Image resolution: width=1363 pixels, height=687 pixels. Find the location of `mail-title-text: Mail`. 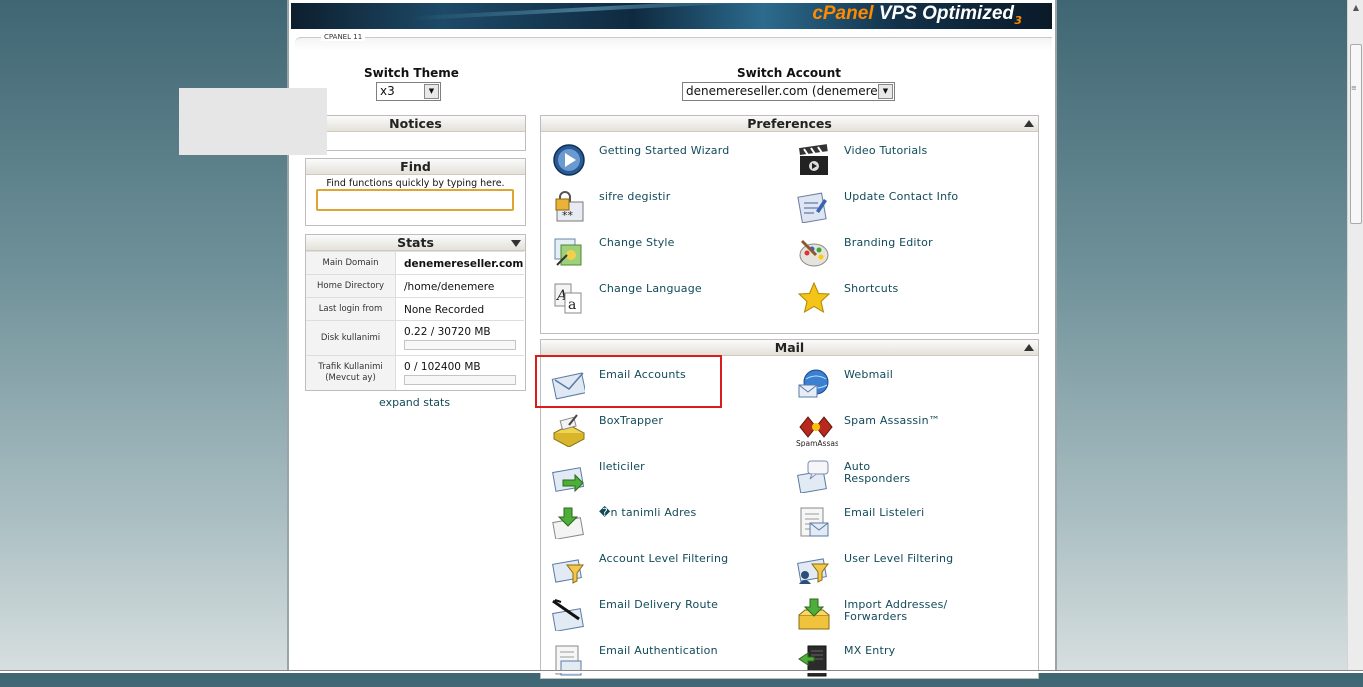

mail-title-text: Mail is located at coordinates (789, 347).